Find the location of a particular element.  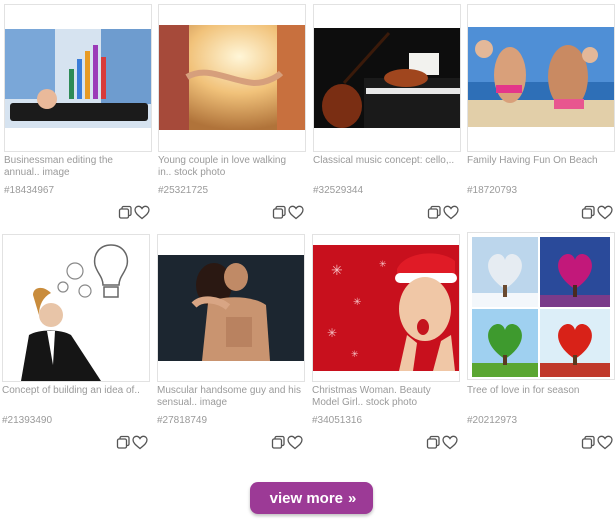

idea-concept-image is located at coordinates (76, 308).